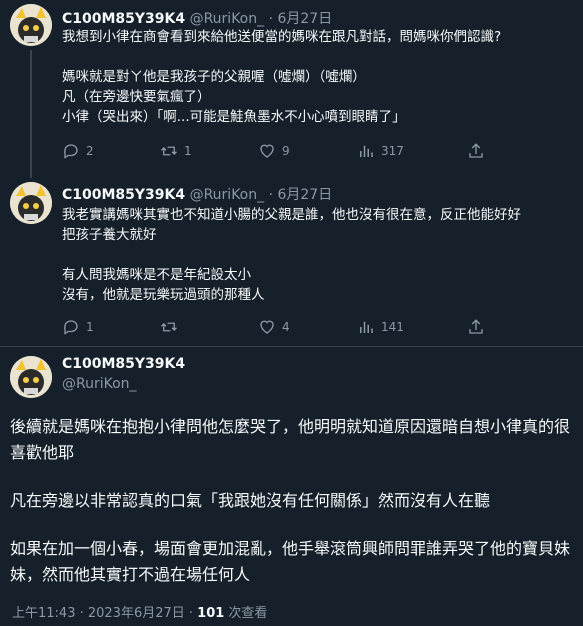  What do you see at coordinates (392, 151) in the screenshot?
I see `view-count: 317` at bounding box center [392, 151].